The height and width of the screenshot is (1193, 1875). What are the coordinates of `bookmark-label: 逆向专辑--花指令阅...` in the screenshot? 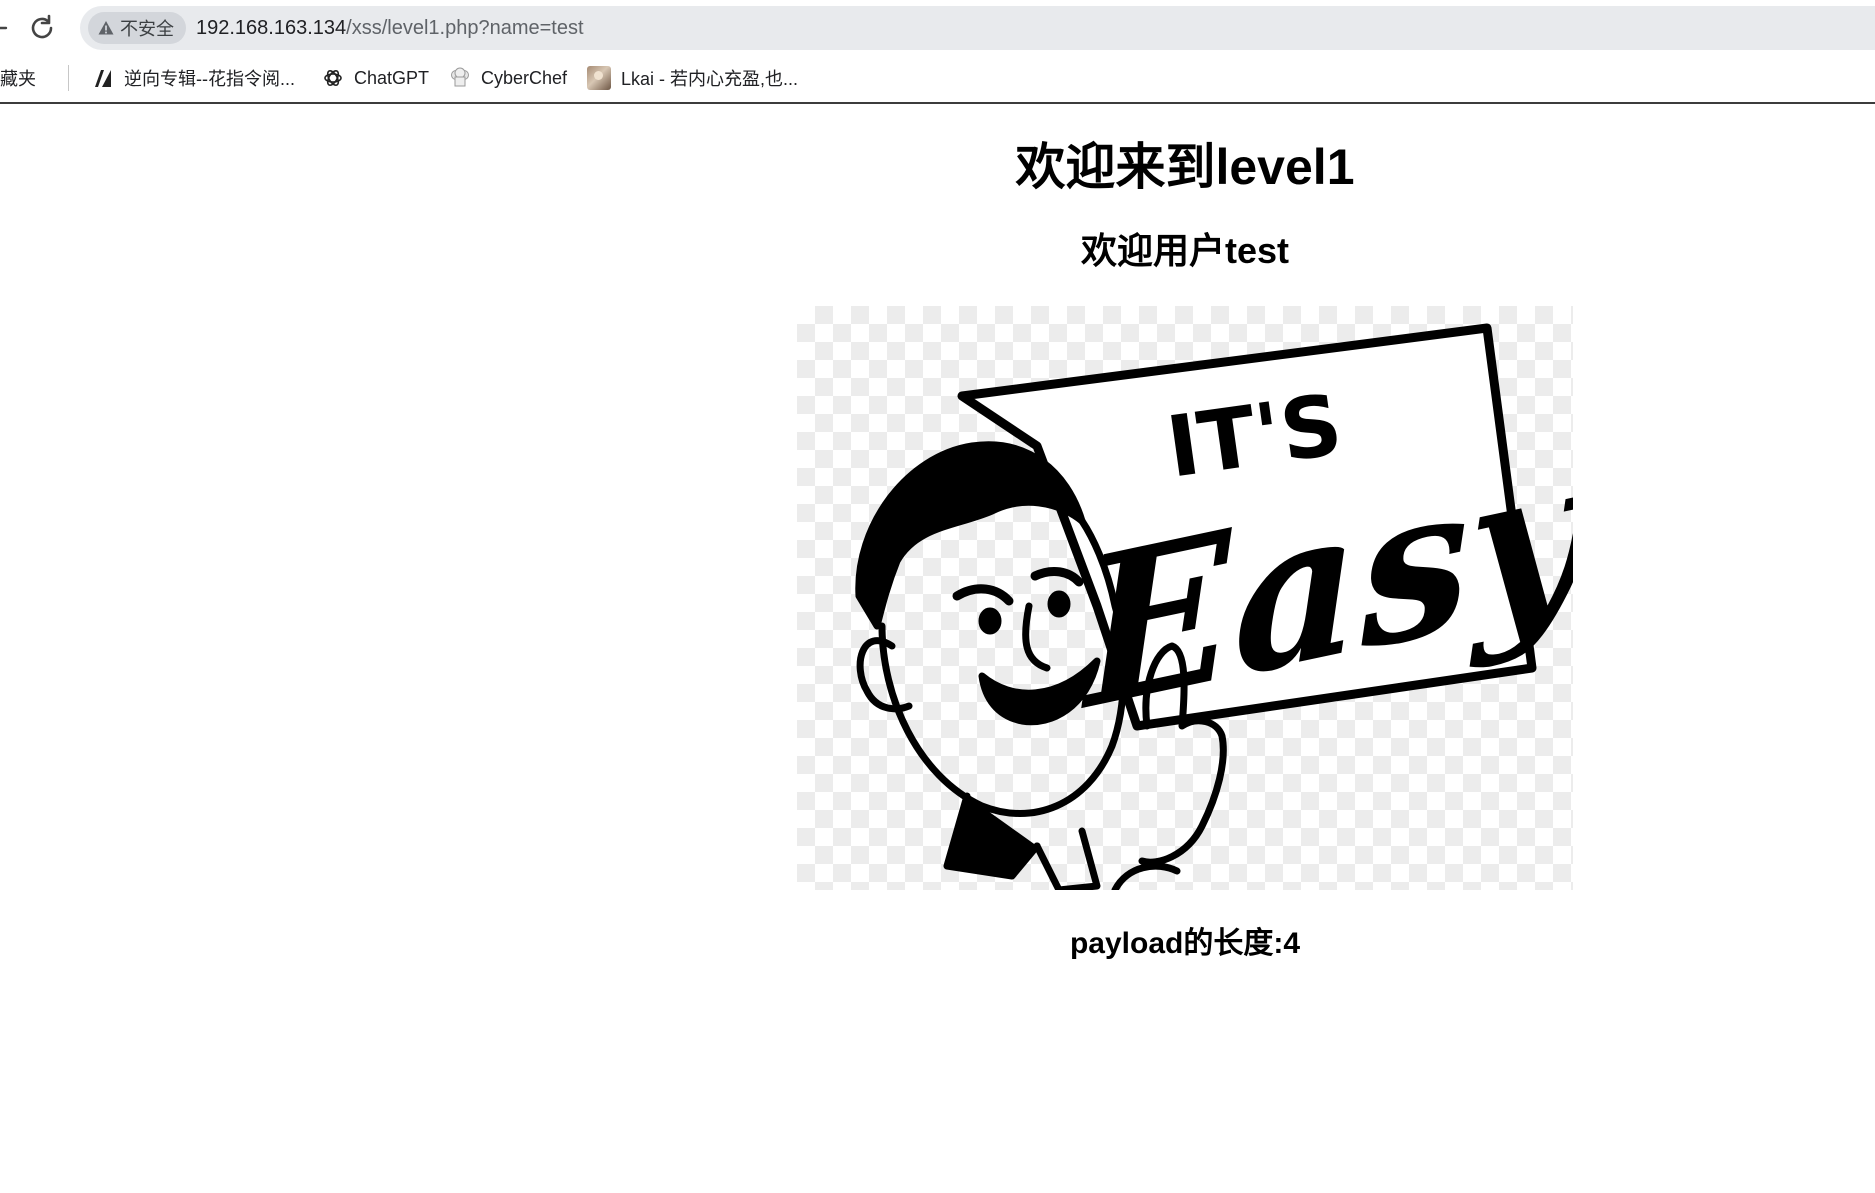 It's located at (209, 79).